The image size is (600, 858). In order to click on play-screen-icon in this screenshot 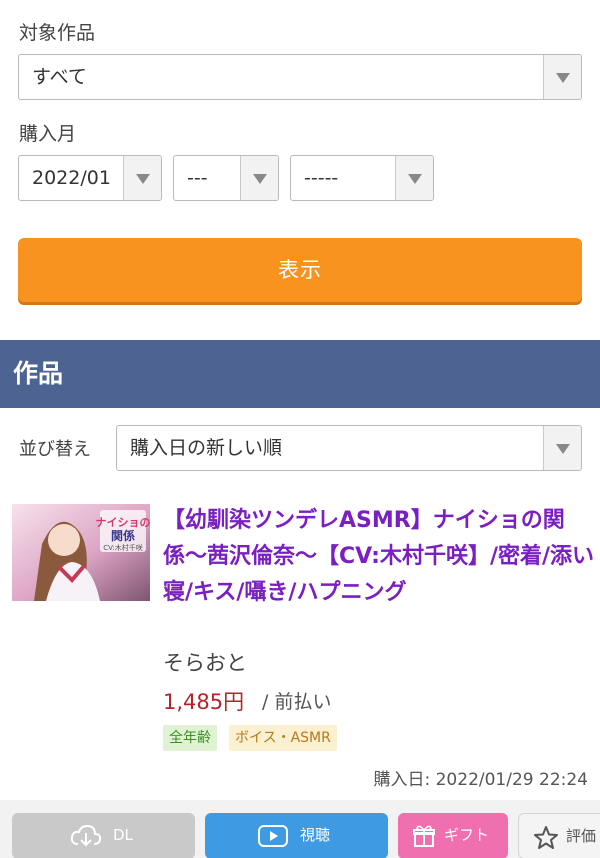, I will do `click(273, 836)`.